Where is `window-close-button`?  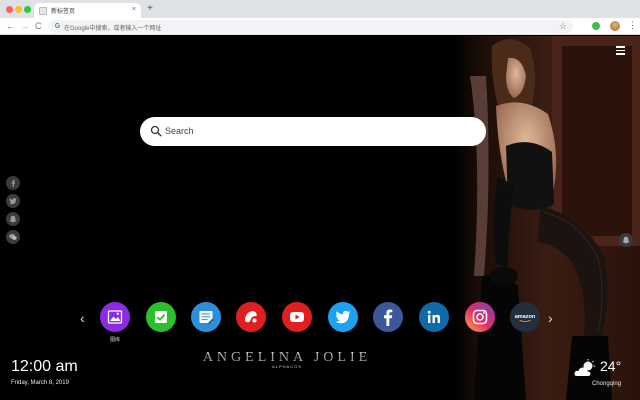 window-close-button is located at coordinates (9, 9).